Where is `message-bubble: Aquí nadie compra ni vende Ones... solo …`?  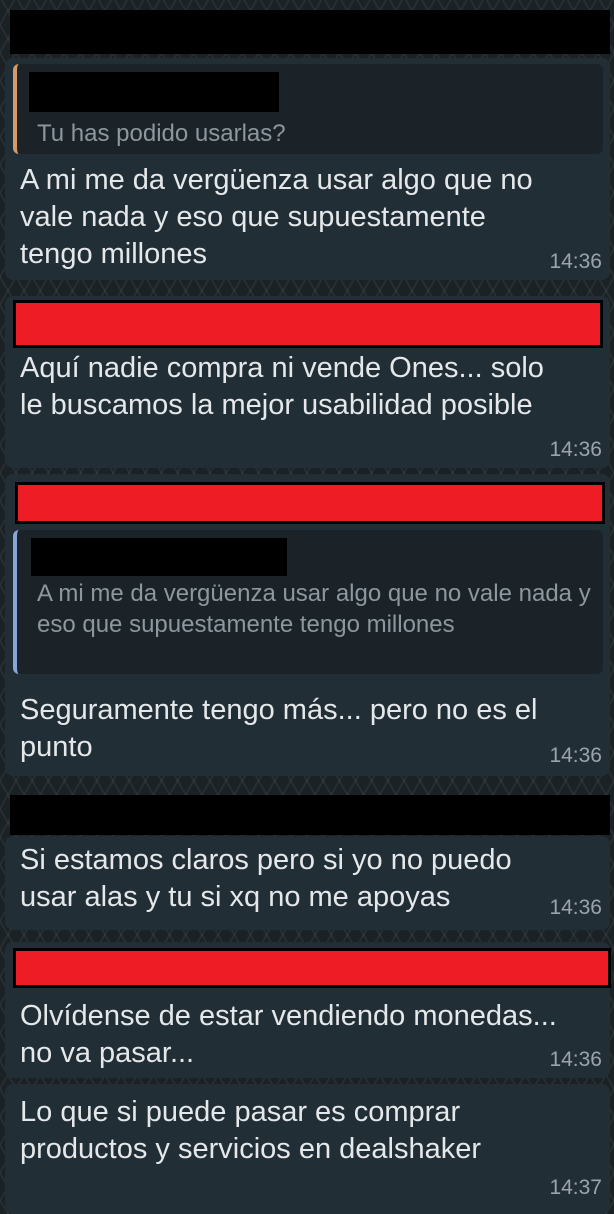 message-bubble: Aquí nadie compra ni vende Ones... solo … is located at coordinates (307, 382).